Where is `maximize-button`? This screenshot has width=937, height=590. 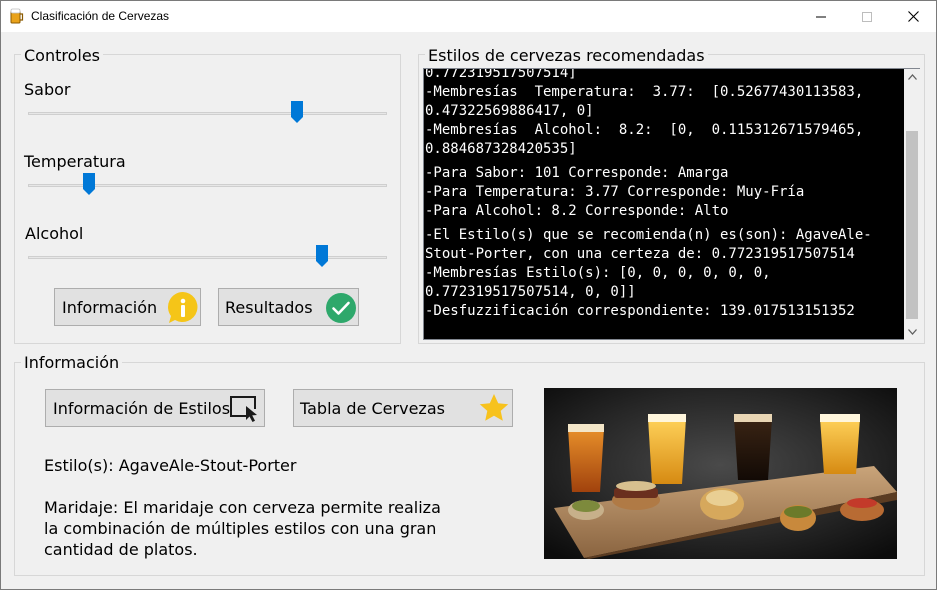
maximize-button is located at coordinates (867, 16).